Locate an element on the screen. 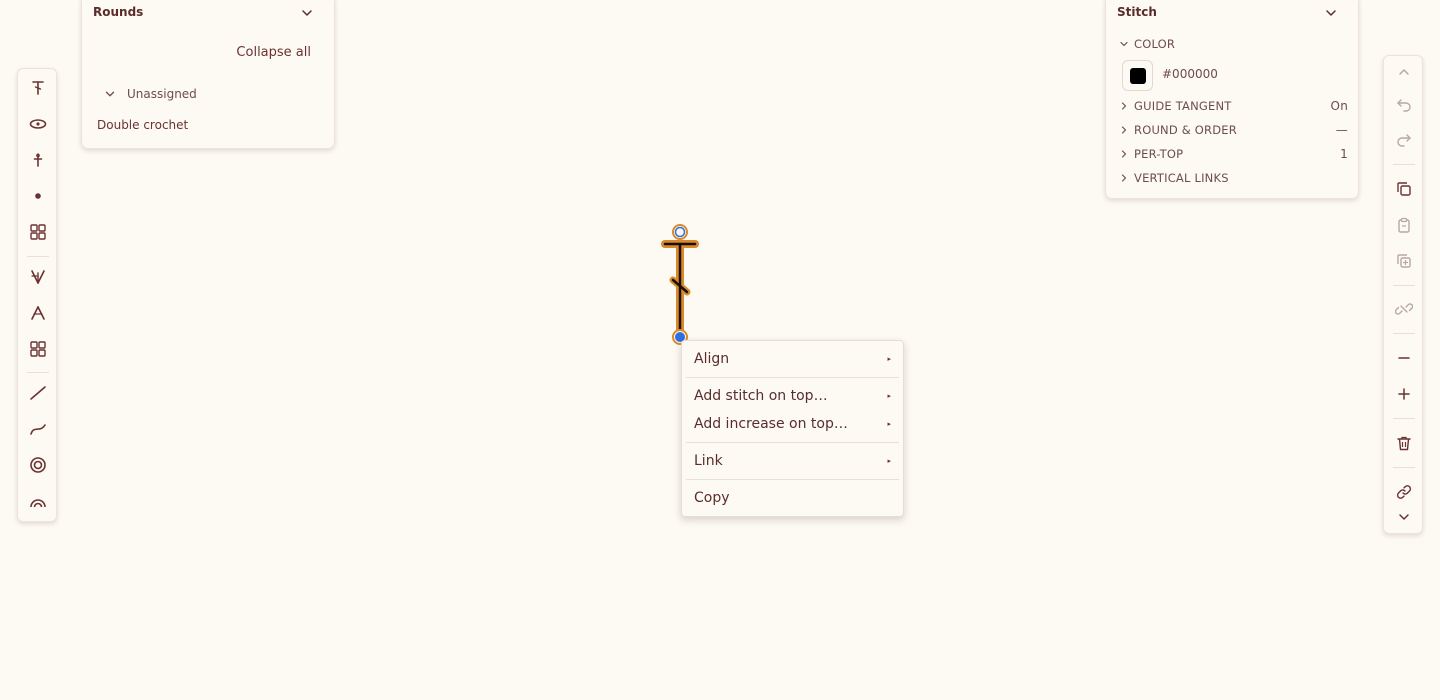 The width and height of the screenshot is (1440, 700). duplicate-button is located at coordinates (1404, 261).